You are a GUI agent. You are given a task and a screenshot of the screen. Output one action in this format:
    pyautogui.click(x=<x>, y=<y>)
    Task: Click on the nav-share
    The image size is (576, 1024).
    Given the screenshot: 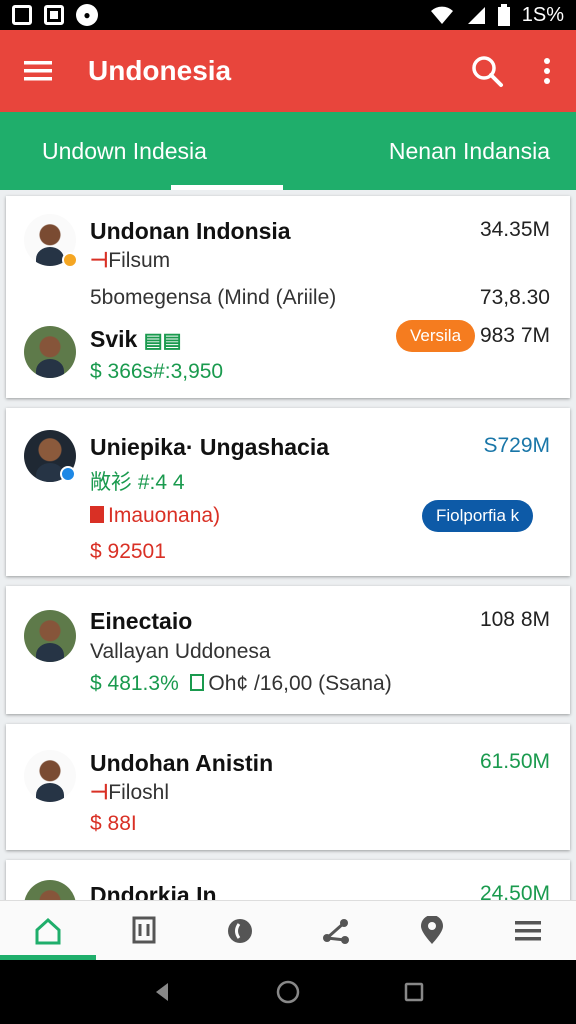 What is the action you would take?
    pyautogui.click(x=336, y=931)
    